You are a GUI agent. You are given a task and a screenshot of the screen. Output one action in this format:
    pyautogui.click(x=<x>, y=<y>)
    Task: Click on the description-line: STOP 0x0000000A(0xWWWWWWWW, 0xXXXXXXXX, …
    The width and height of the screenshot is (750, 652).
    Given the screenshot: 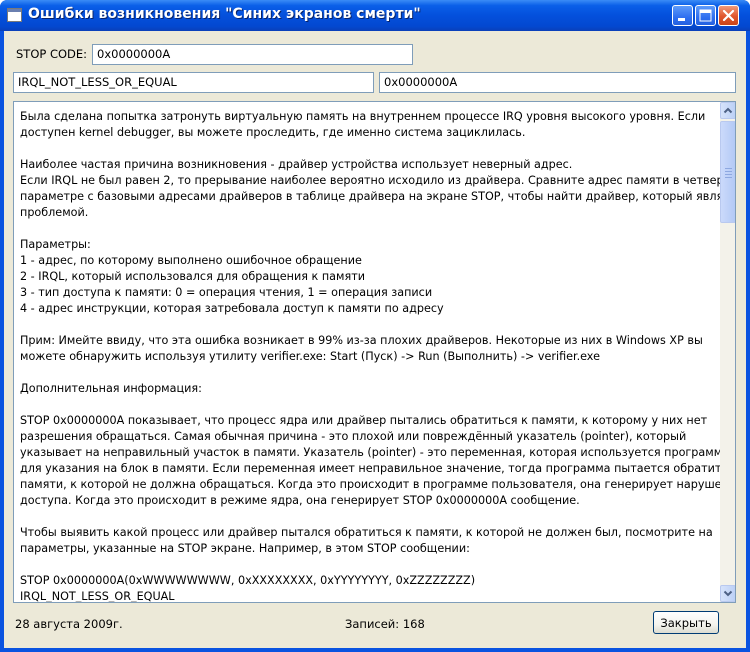 What is the action you would take?
    pyautogui.click(x=248, y=580)
    